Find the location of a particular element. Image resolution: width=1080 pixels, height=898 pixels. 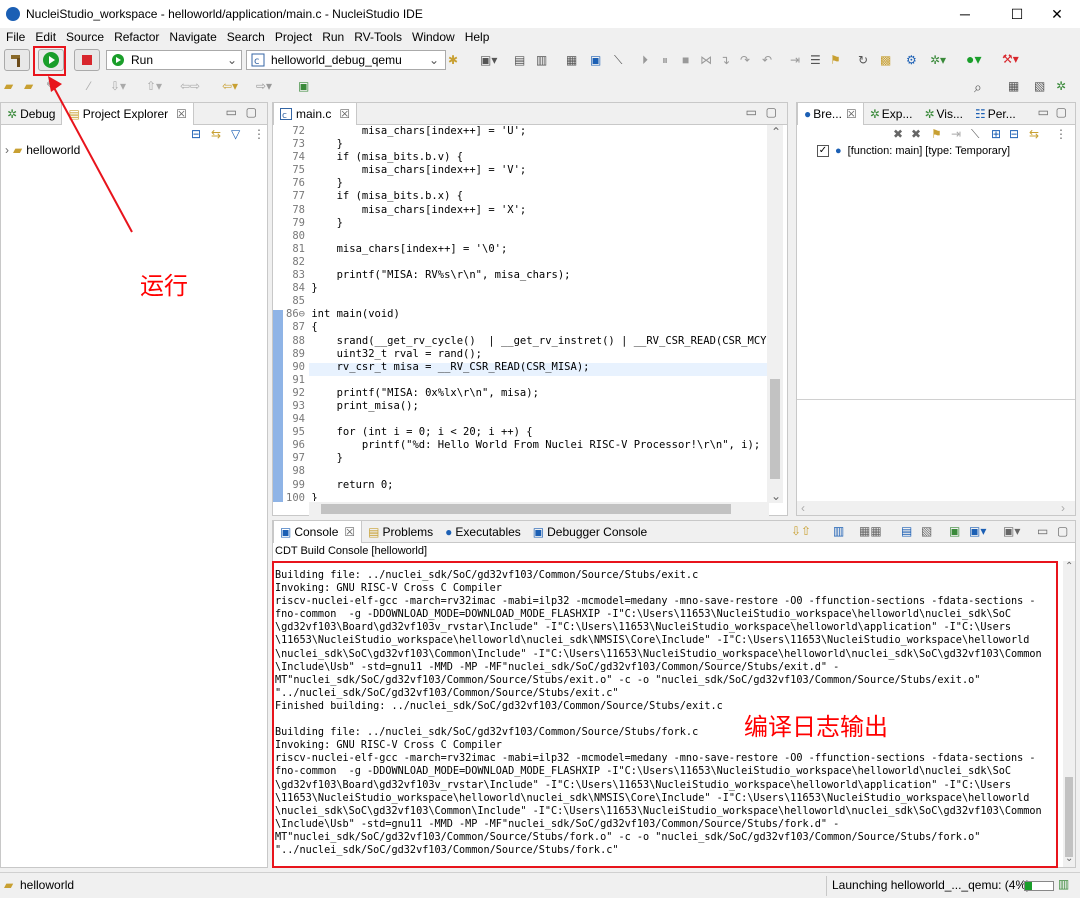

pin-console-icon: ▥ is located at coordinates (838, 531).